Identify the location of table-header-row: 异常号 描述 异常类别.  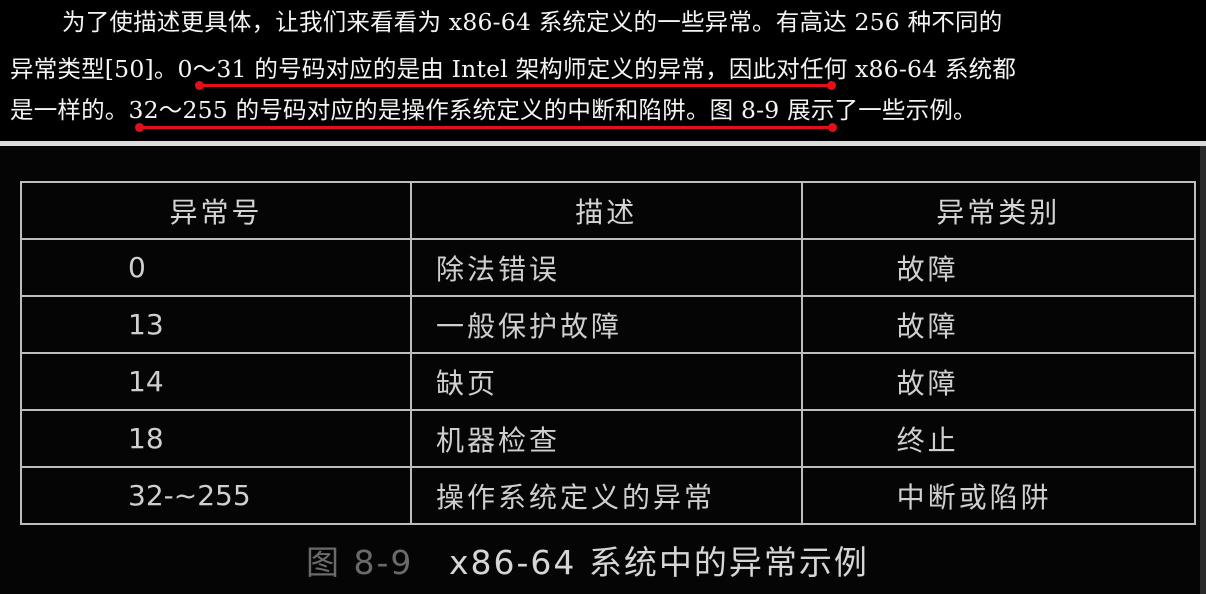
(608, 210).